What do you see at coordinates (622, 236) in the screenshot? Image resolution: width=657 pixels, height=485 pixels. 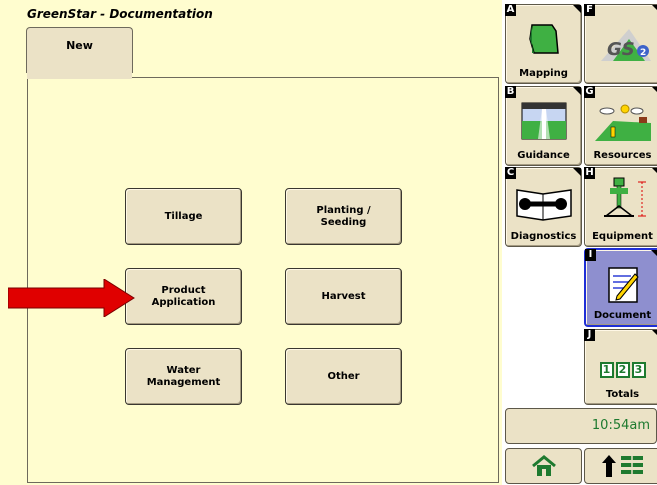 I see `equipment-label: Equipment` at bounding box center [622, 236].